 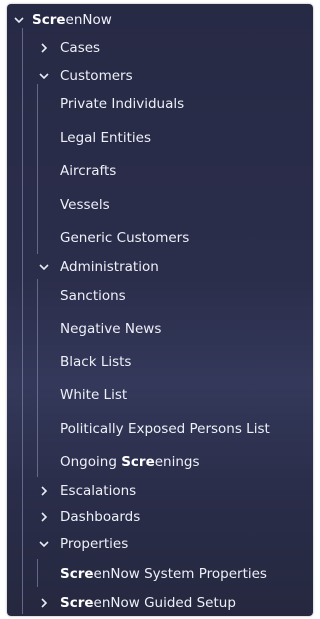 What do you see at coordinates (160, 76) in the screenshot?
I see `tree-item-customers: Customers` at bounding box center [160, 76].